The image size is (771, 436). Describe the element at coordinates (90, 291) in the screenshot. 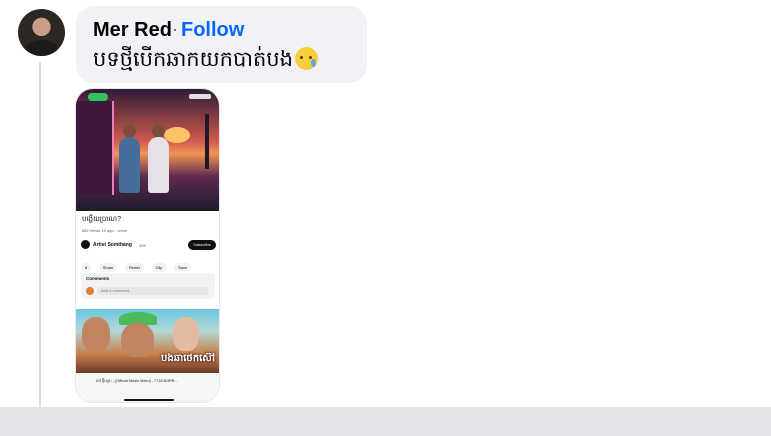

I see `commenter-mini-avatar` at that location.